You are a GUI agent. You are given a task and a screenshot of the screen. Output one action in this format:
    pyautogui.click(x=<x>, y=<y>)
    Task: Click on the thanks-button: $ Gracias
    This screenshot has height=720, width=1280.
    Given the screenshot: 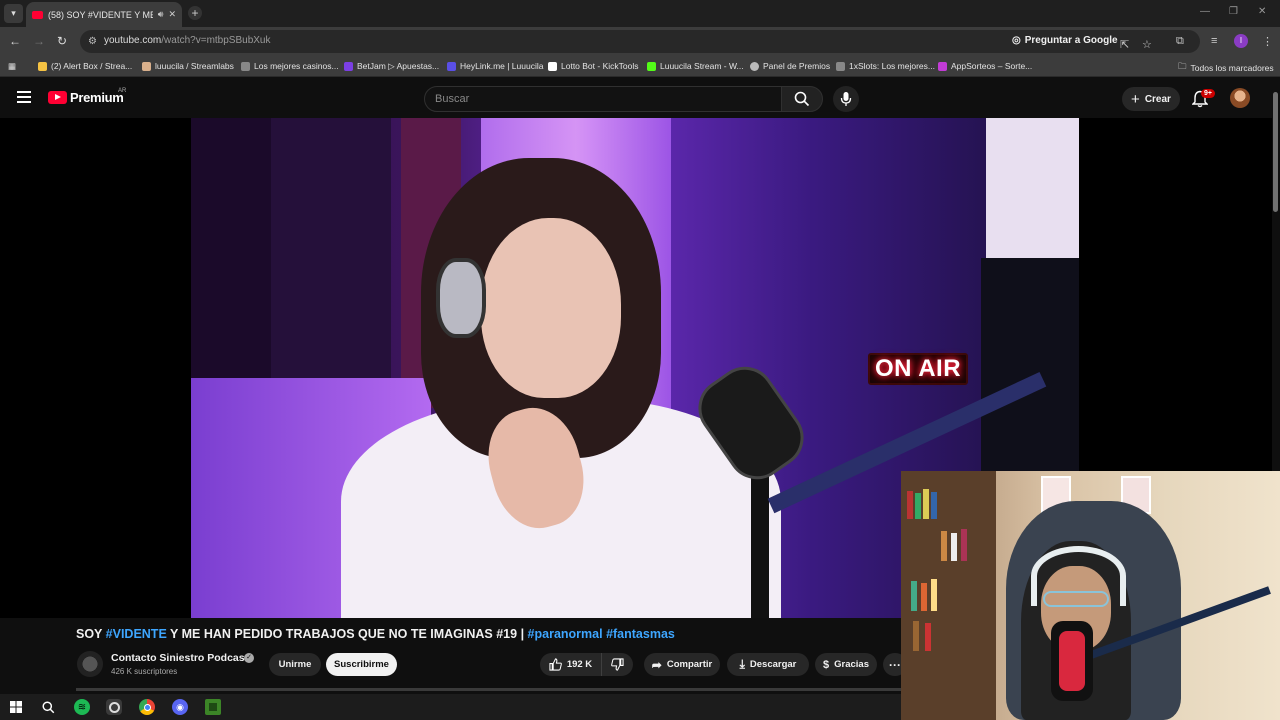 What is the action you would take?
    pyautogui.click(x=846, y=664)
    